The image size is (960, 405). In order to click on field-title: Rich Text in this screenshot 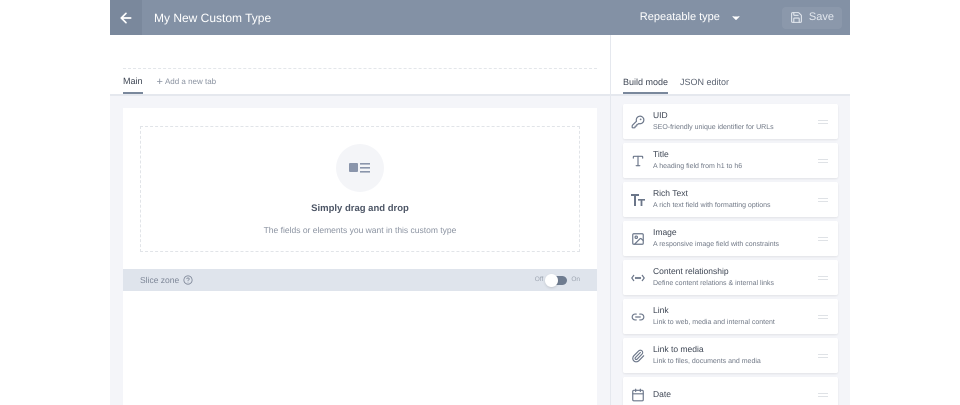, I will do `click(671, 193)`.